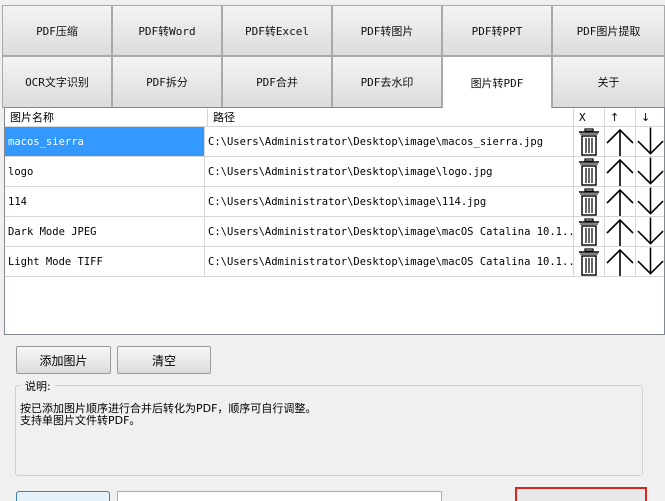 This screenshot has width=665, height=501. Describe the element at coordinates (277, 82) in the screenshot. I see `tab-tabs_row2-2: PDF合并` at that location.